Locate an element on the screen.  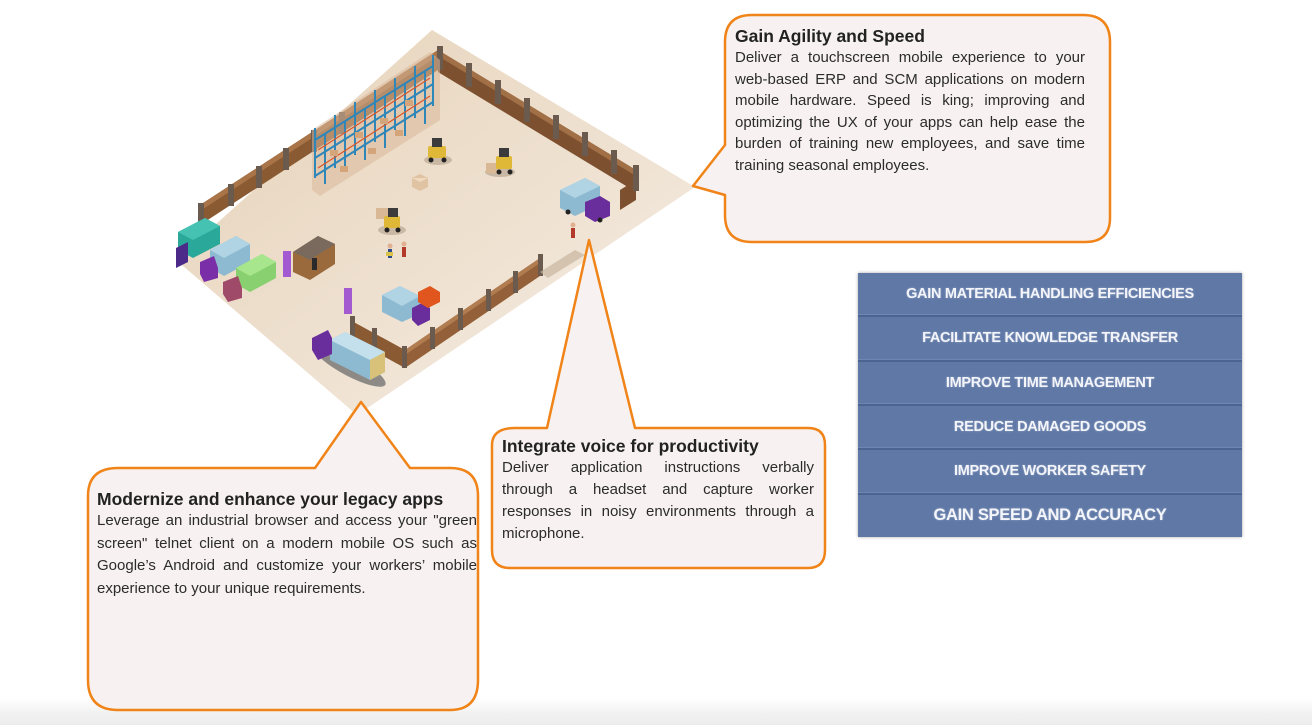
benefit-item: FACILITATE KNOWLEDGE TRANSFER is located at coordinates (1050, 339).